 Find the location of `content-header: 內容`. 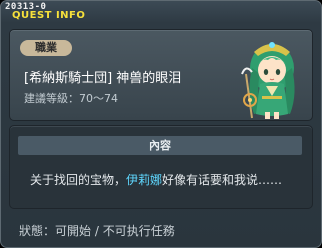

content-header: 內容 is located at coordinates (160, 145).